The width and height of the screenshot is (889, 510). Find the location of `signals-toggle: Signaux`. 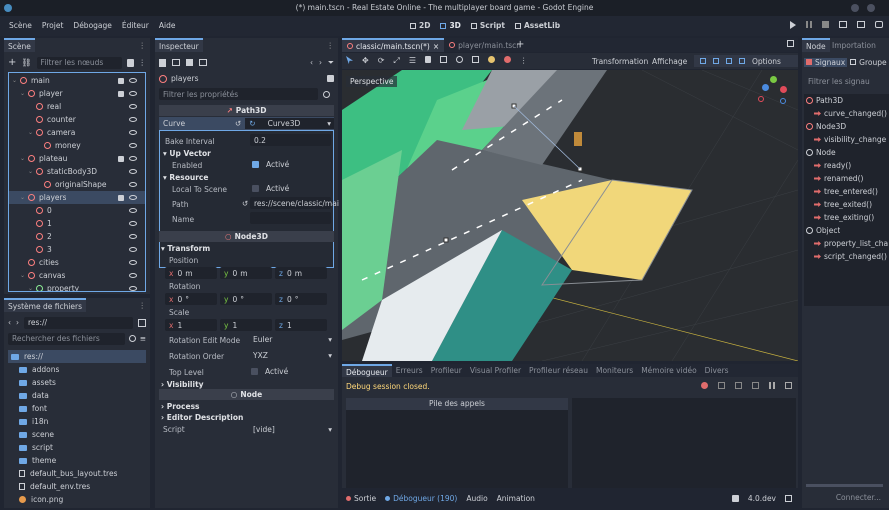

signals-toggle: Signaux is located at coordinates (826, 62).